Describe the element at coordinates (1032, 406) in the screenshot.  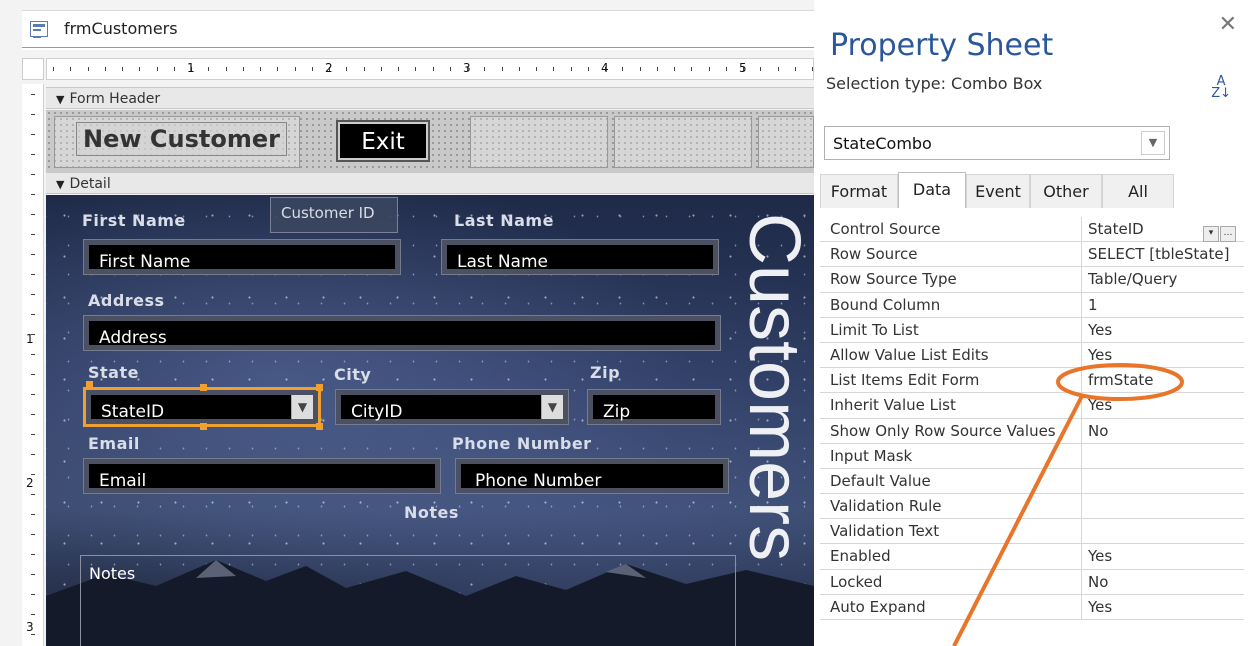
I see `property-row: Inherit Value List Yes` at that location.